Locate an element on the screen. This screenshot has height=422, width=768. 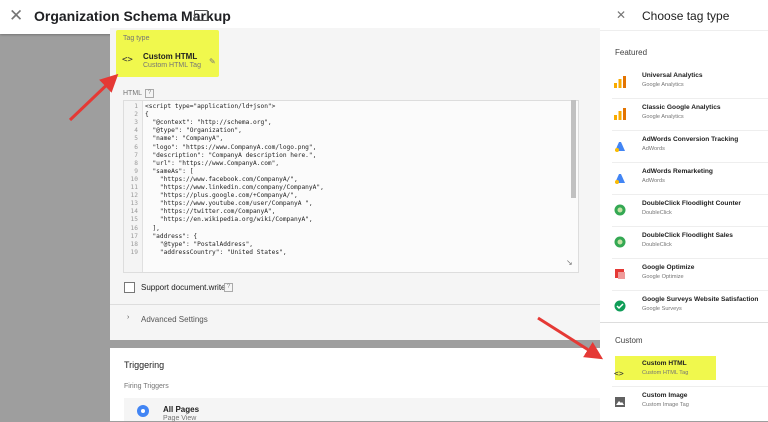
arrow-to-tag-type is located at coordinates (93, 97).